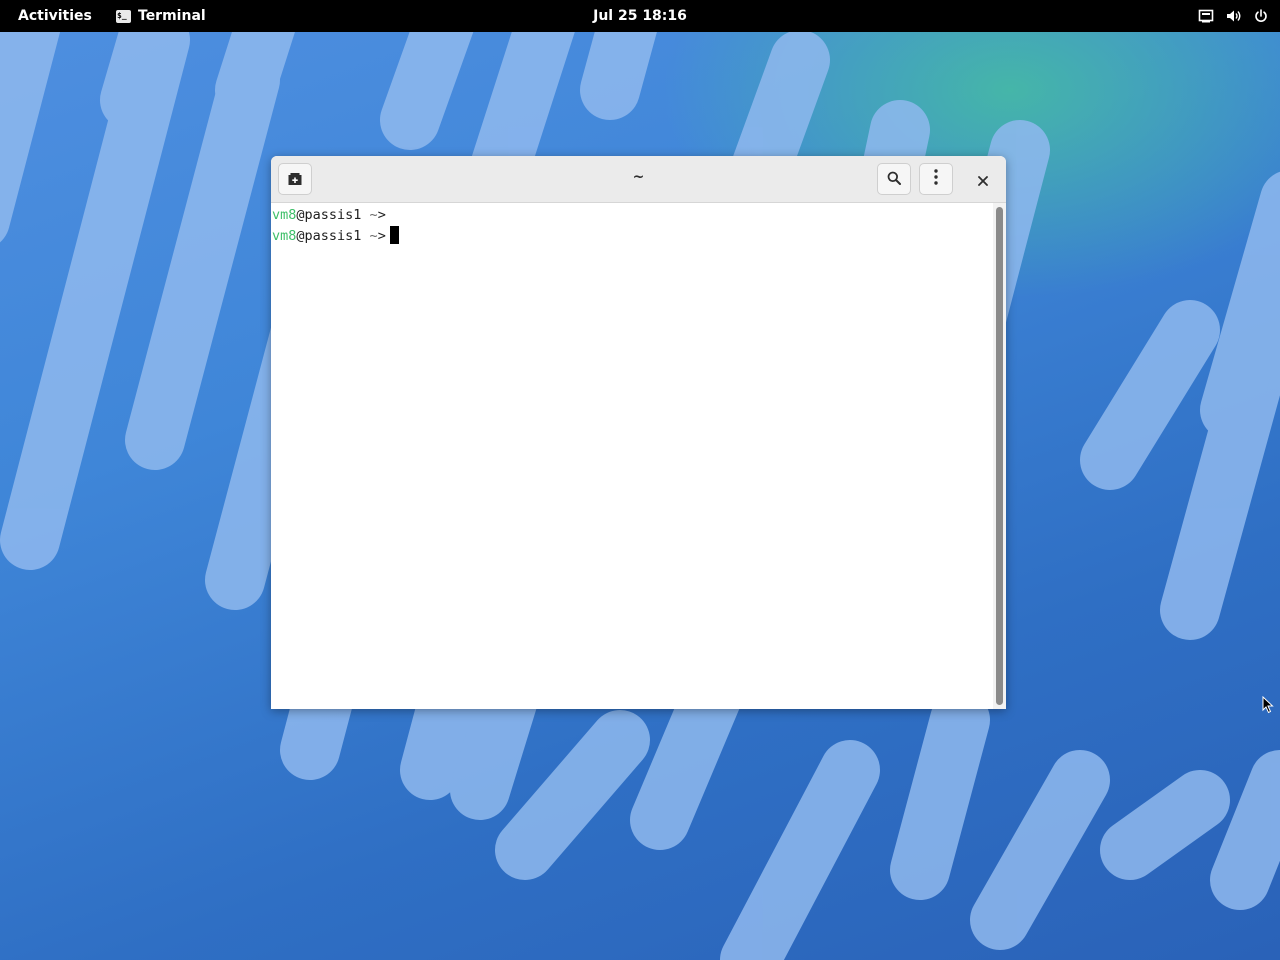  I want to click on search-button, so click(894, 179).